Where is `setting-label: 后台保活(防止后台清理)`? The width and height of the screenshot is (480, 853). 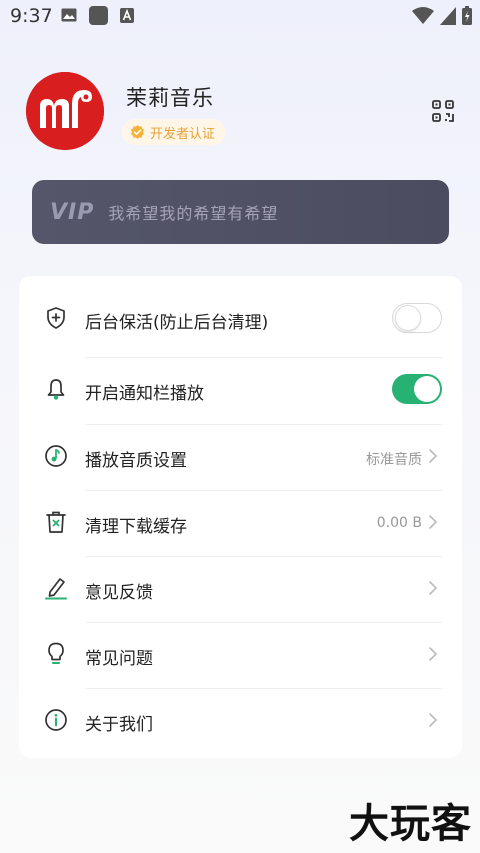 setting-label: 后台保活(防止后台清理) is located at coordinates (177, 323).